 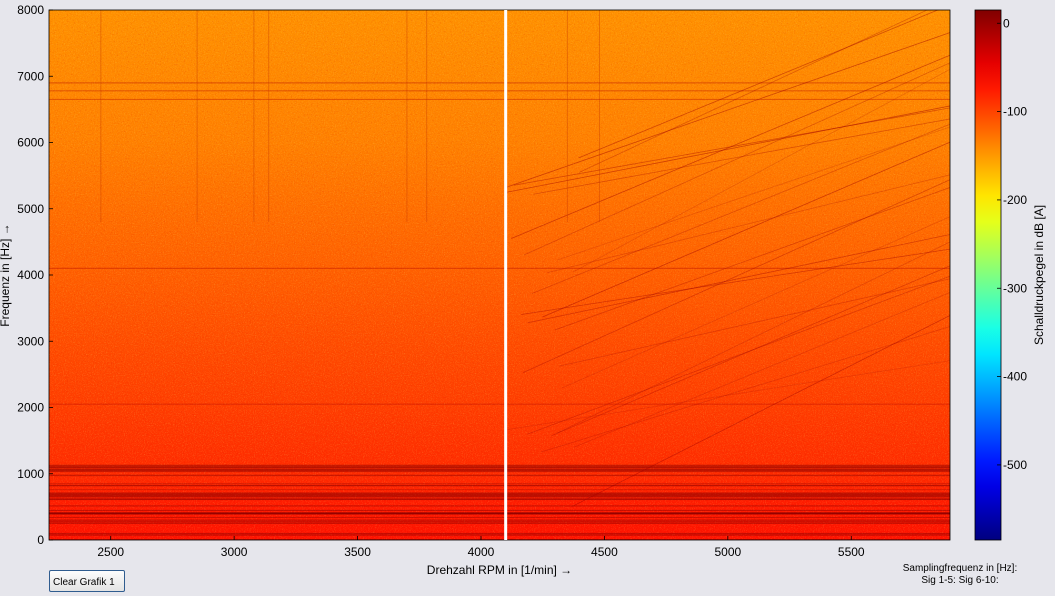 I want to click on y-tick-label: 1000, so click(x=30, y=474).